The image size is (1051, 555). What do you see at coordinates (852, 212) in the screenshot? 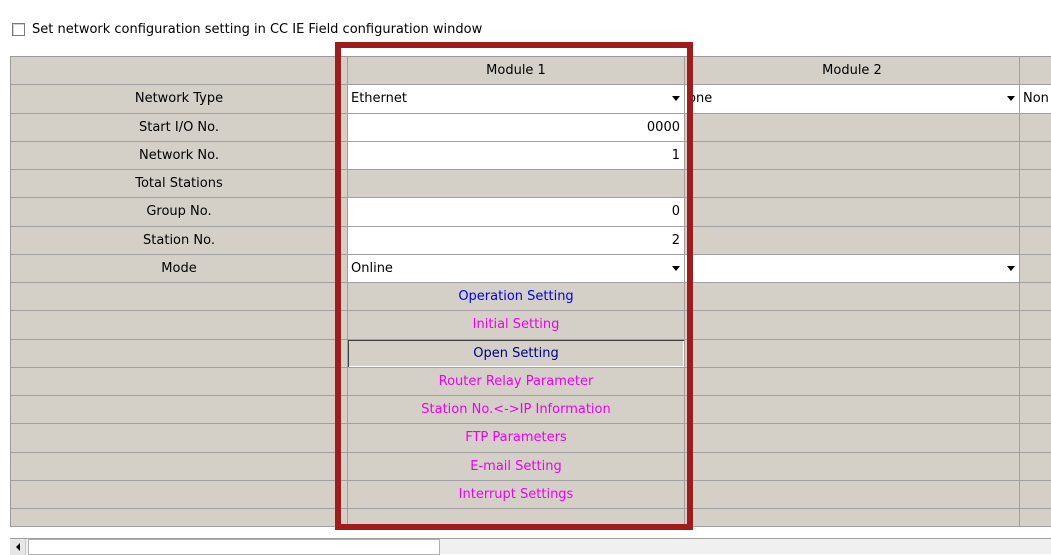
I see `module2-group-no-cell` at bounding box center [852, 212].